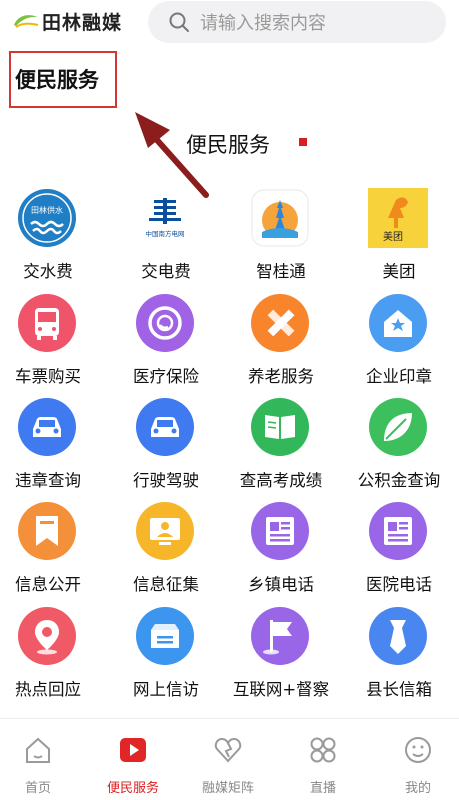  I want to click on service-label: 美团, so click(399, 271).